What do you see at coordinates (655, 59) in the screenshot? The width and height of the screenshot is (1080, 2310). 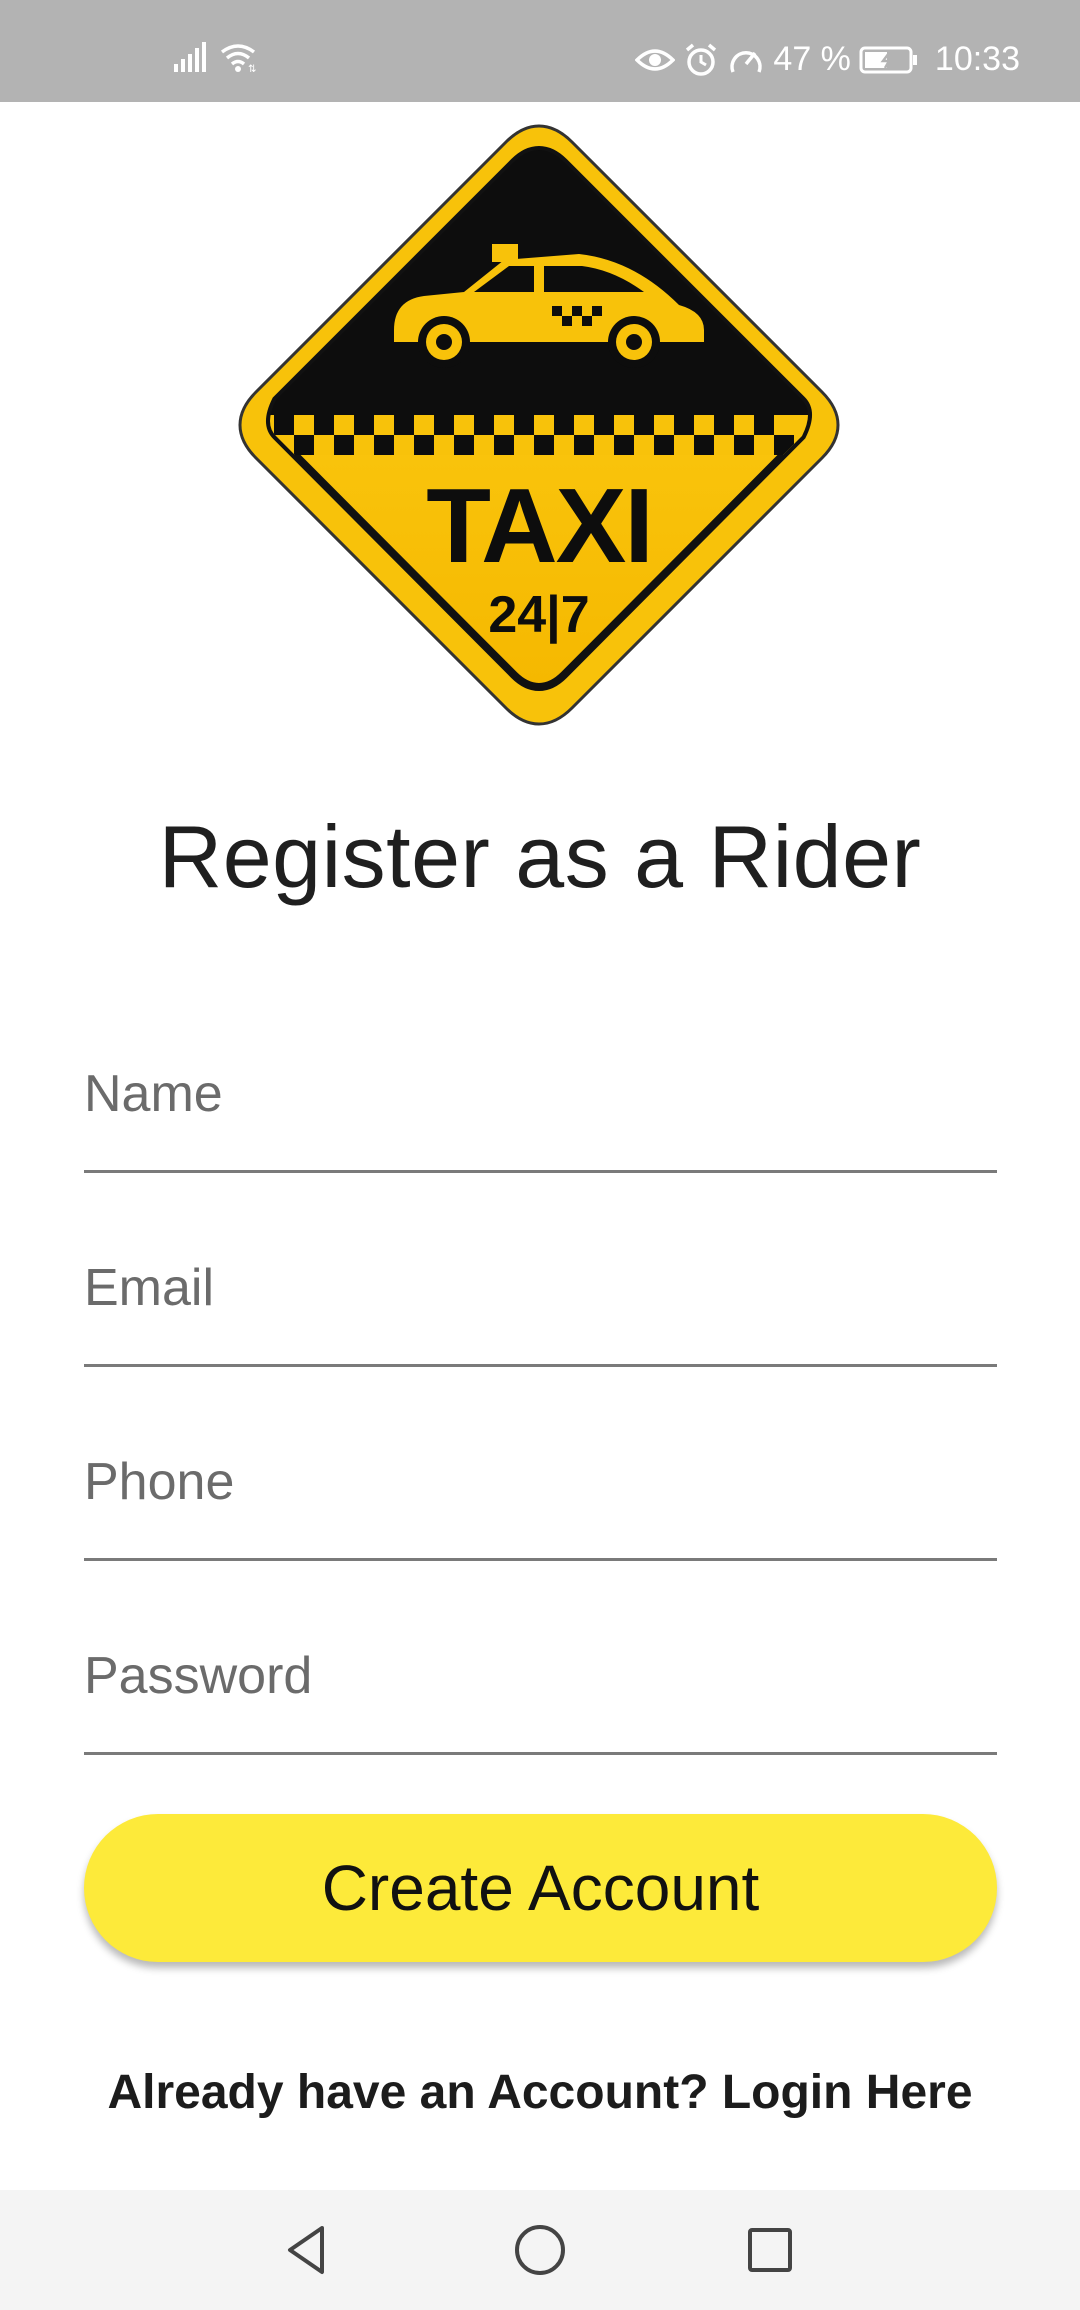 I see `eye-icon` at bounding box center [655, 59].